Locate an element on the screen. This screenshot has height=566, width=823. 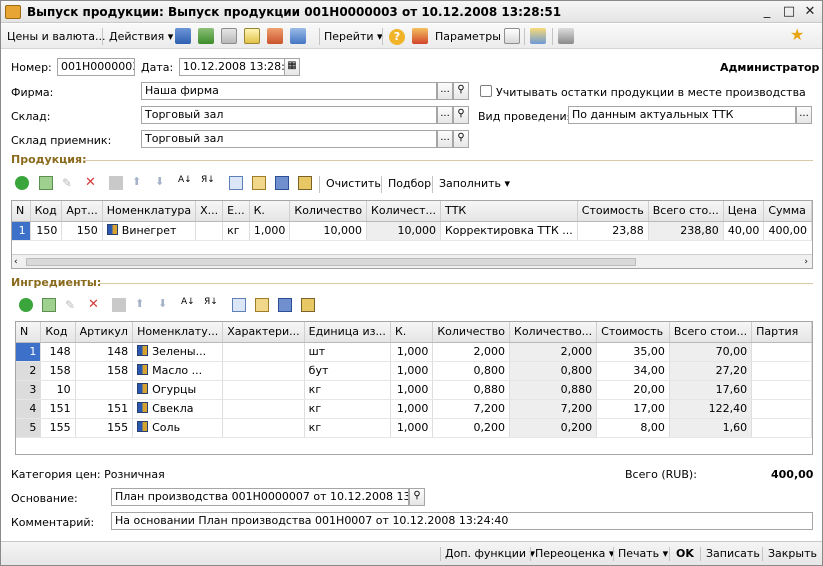
ingredient-cell: 27,20 is located at coordinates (711, 371).